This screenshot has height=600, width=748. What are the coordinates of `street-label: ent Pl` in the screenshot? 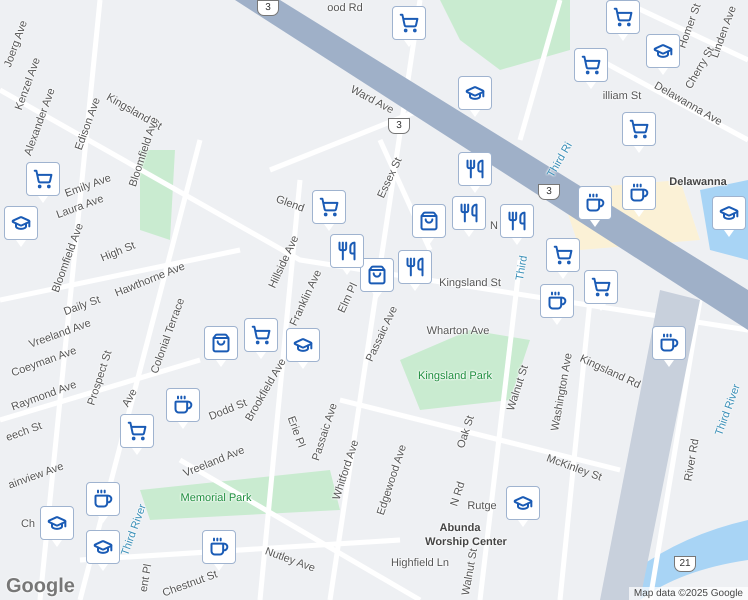 It's located at (146, 578).